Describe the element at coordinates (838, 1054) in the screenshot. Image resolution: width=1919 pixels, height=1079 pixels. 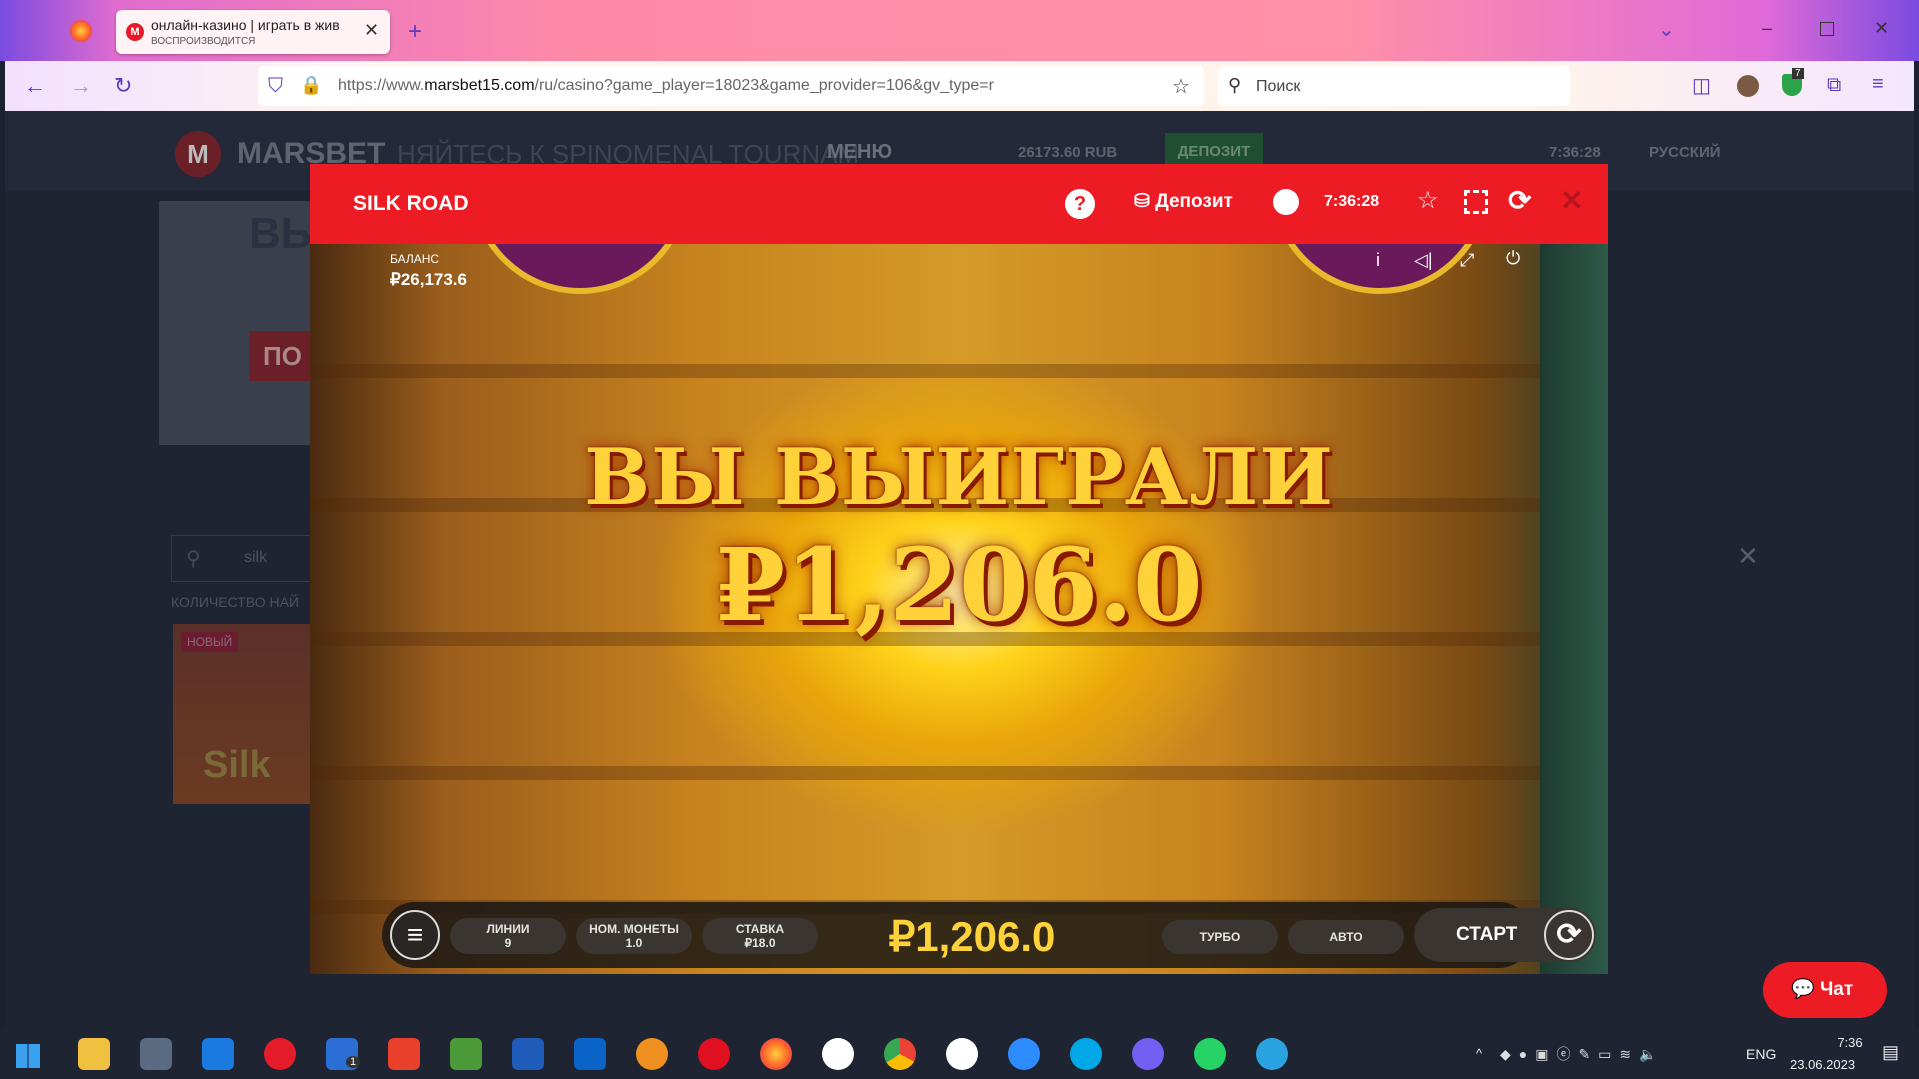
I see `yandex-icon` at that location.